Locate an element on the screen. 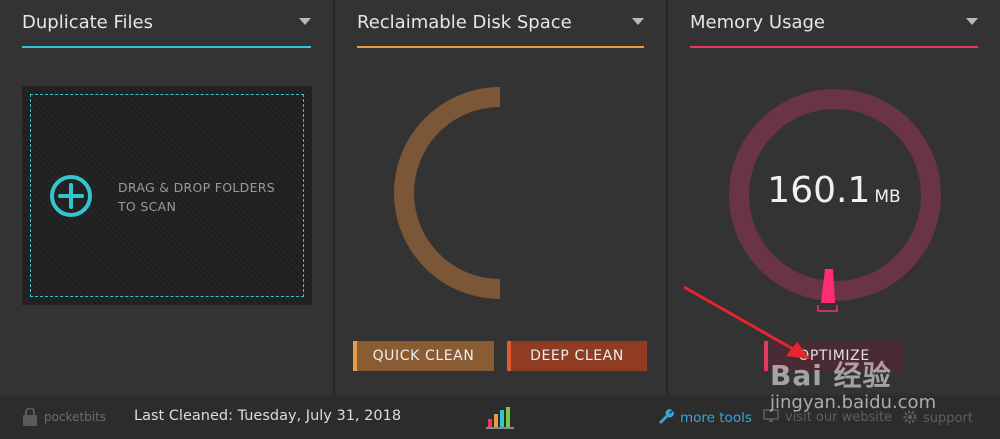 The image size is (1000, 439). memory-needle-base is located at coordinates (827, 308).